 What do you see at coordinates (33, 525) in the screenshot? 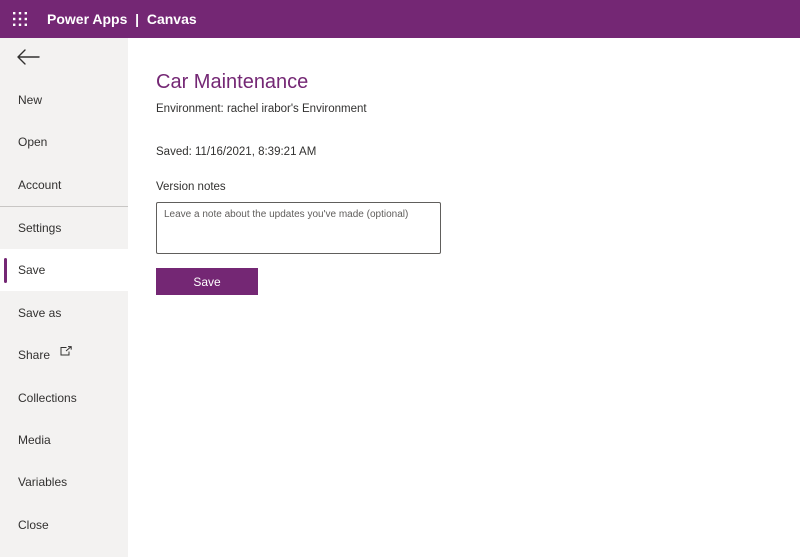
I see `sidebar-item-label: Close` at bounding box center [33, 525].